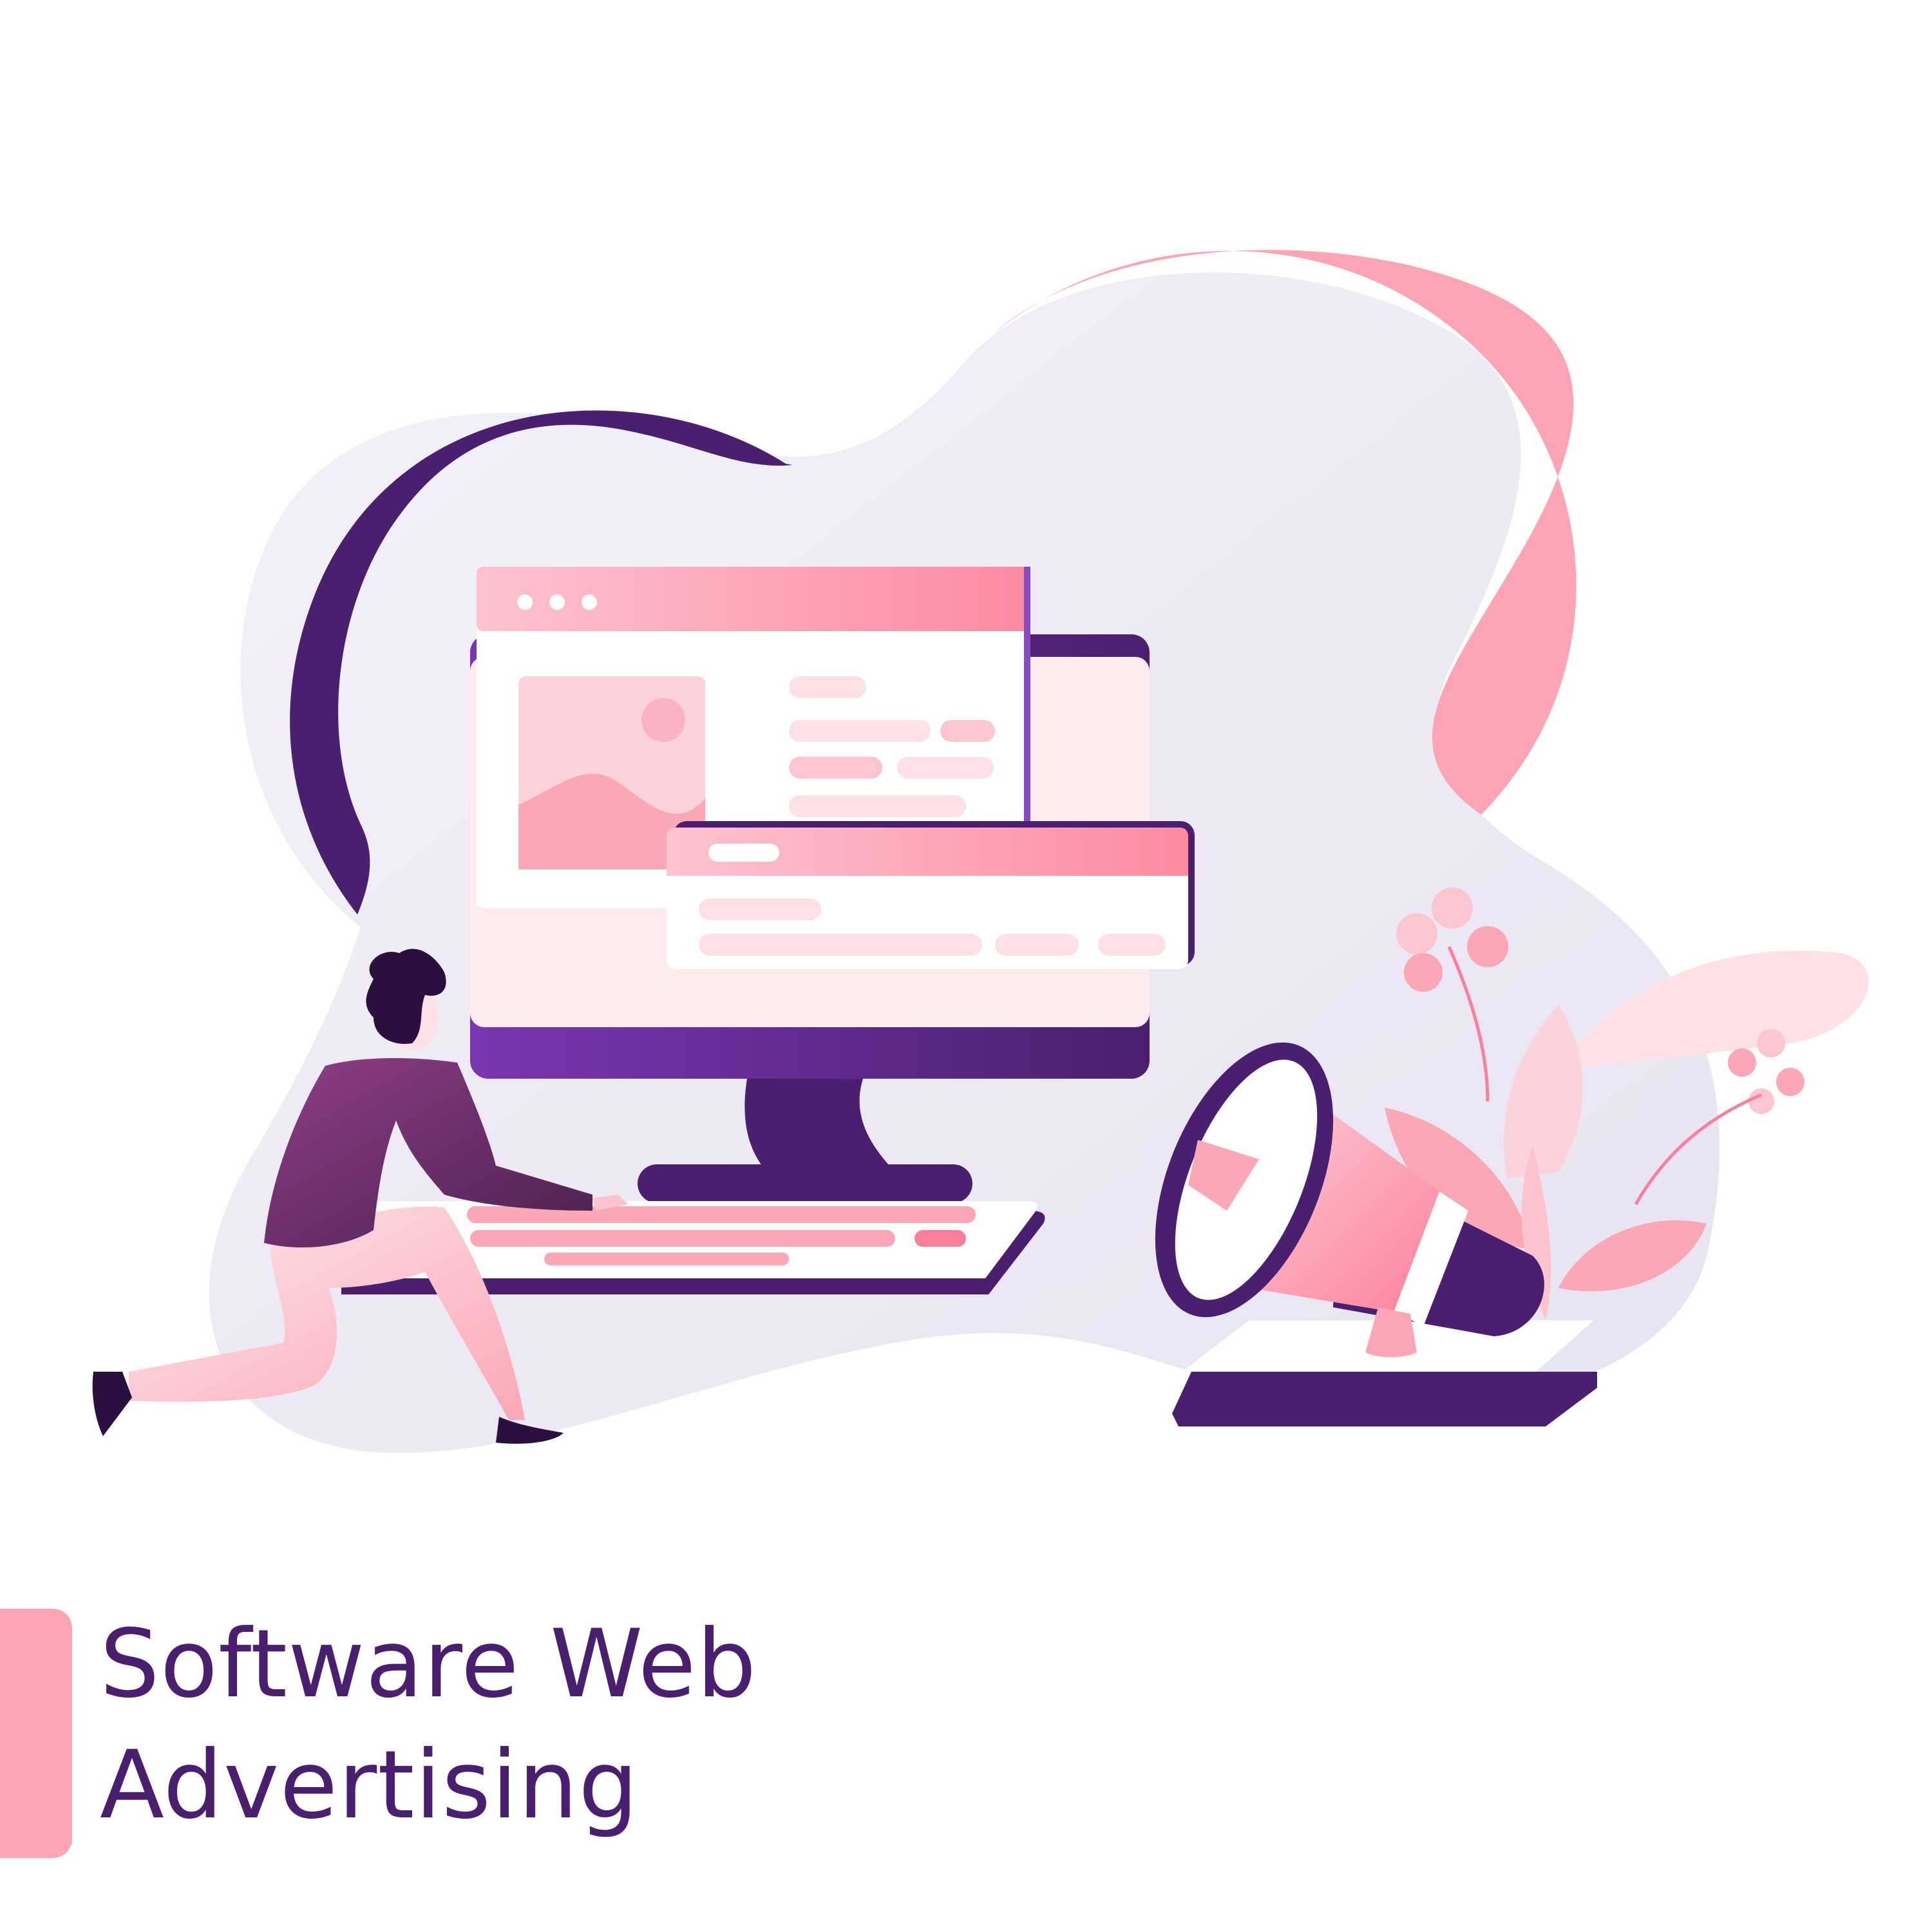  Describe the element at coordinates (369, 1785) in the screenshot. I see `title-line-2: Advertising` at that location.